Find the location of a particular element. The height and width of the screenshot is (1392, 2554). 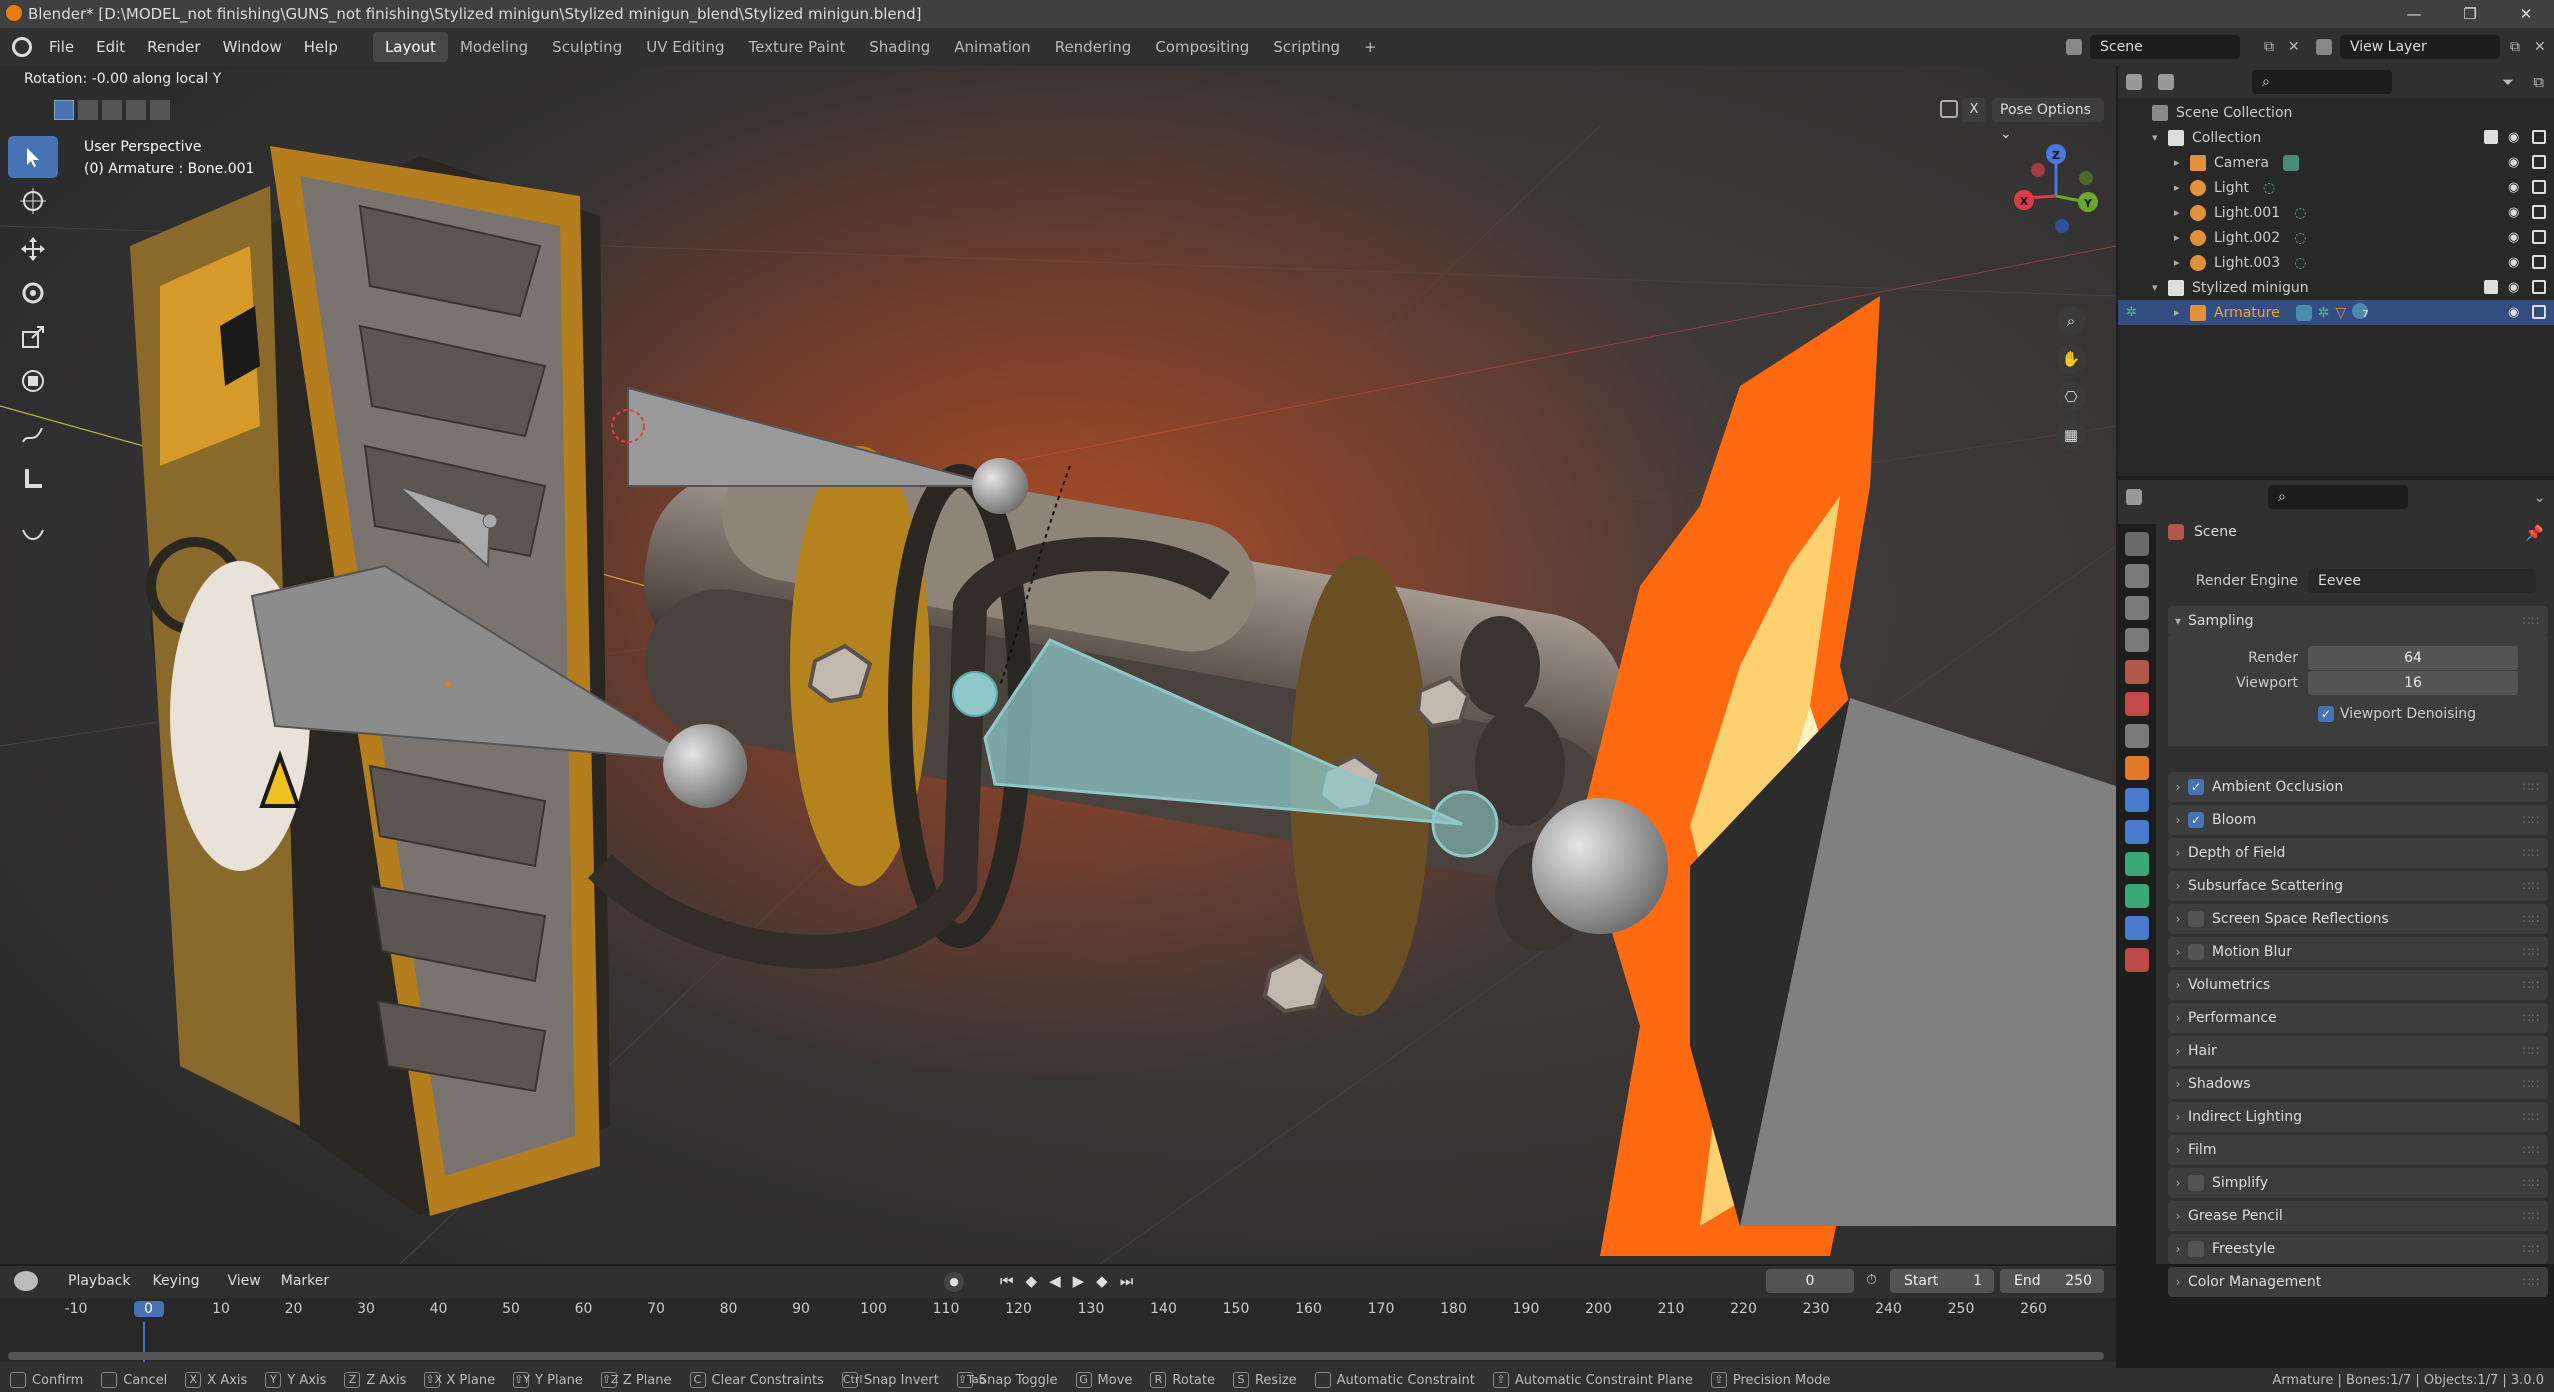

world-tab-icon is located at coordinates (2137, 704).